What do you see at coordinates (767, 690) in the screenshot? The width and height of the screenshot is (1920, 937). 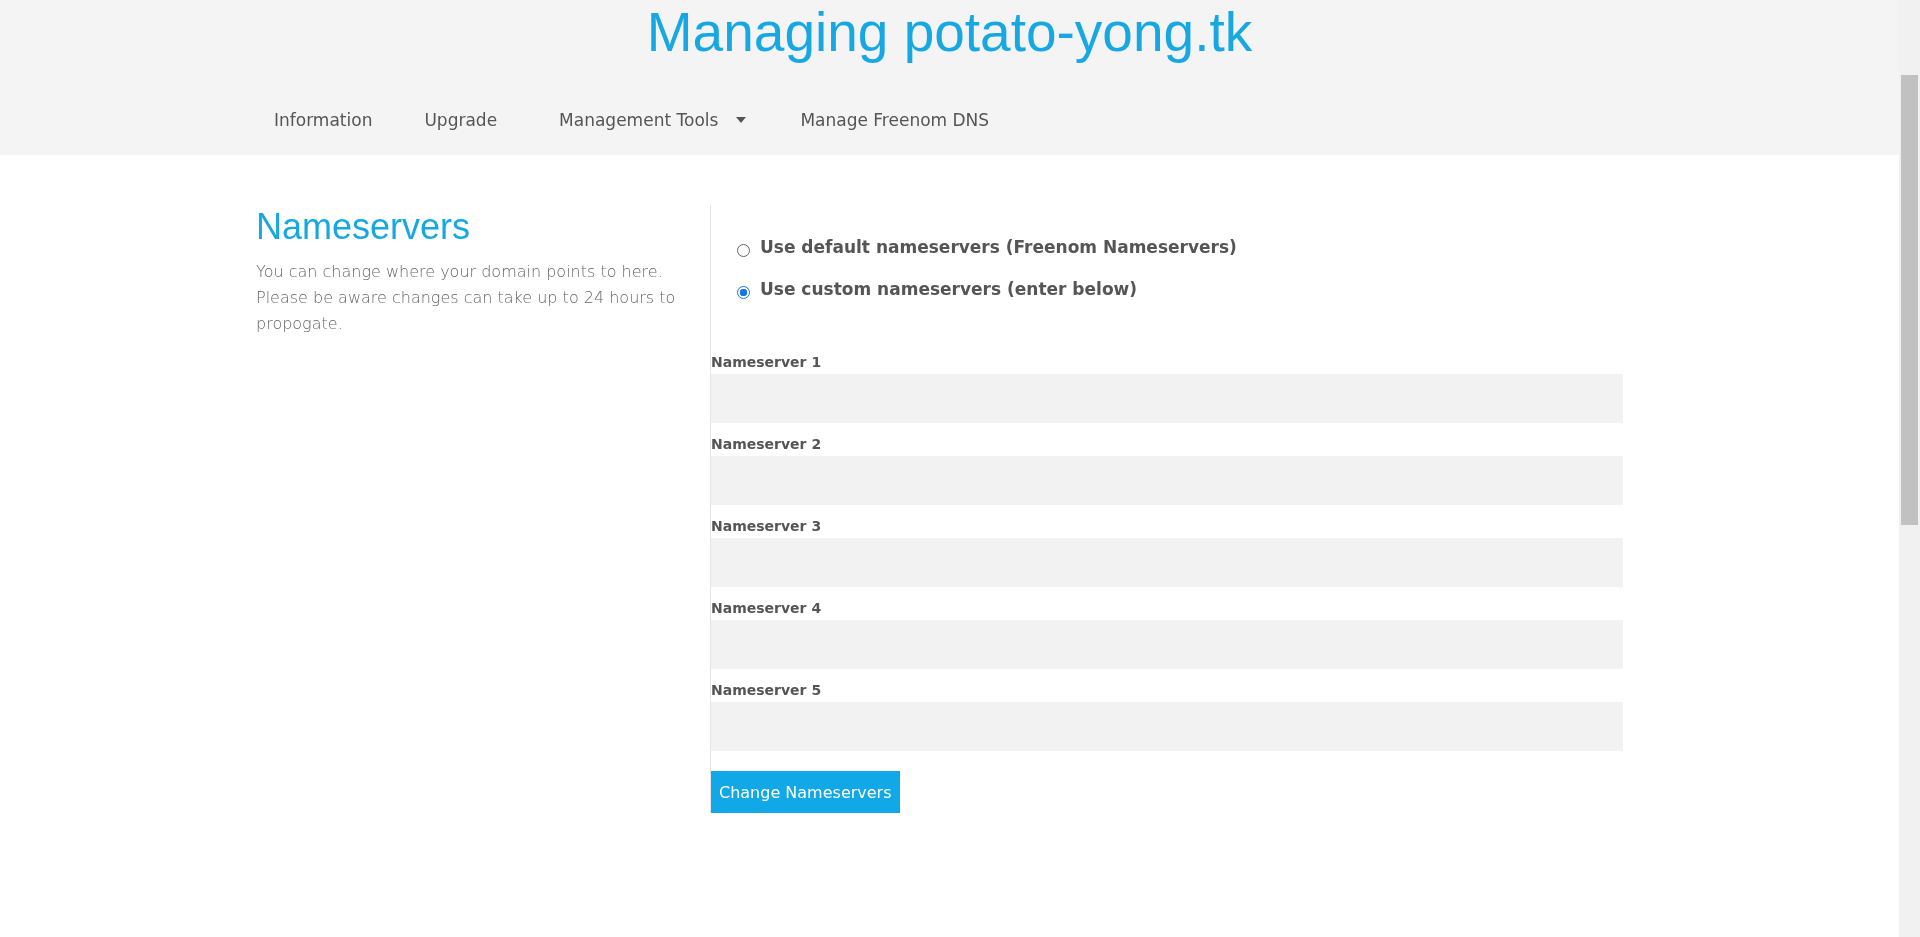 I see `field-label: Nameserver 5` at bounding box center [767, 690].